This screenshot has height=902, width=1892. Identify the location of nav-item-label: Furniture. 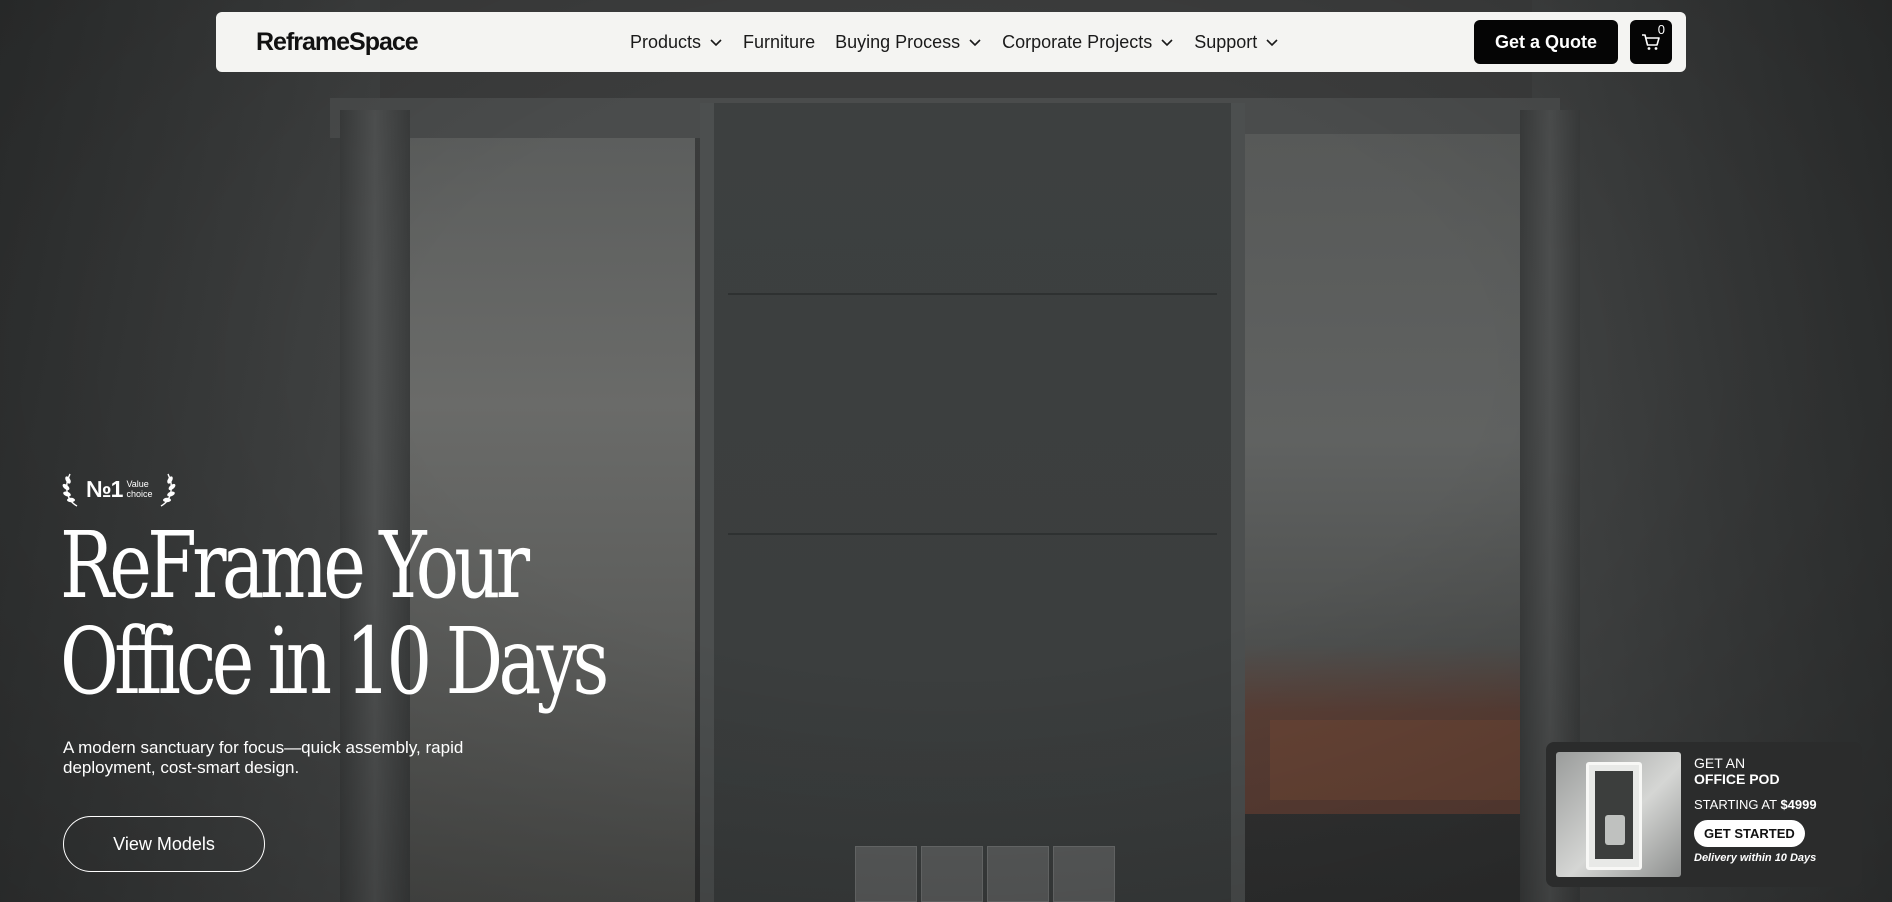
(779, 41).